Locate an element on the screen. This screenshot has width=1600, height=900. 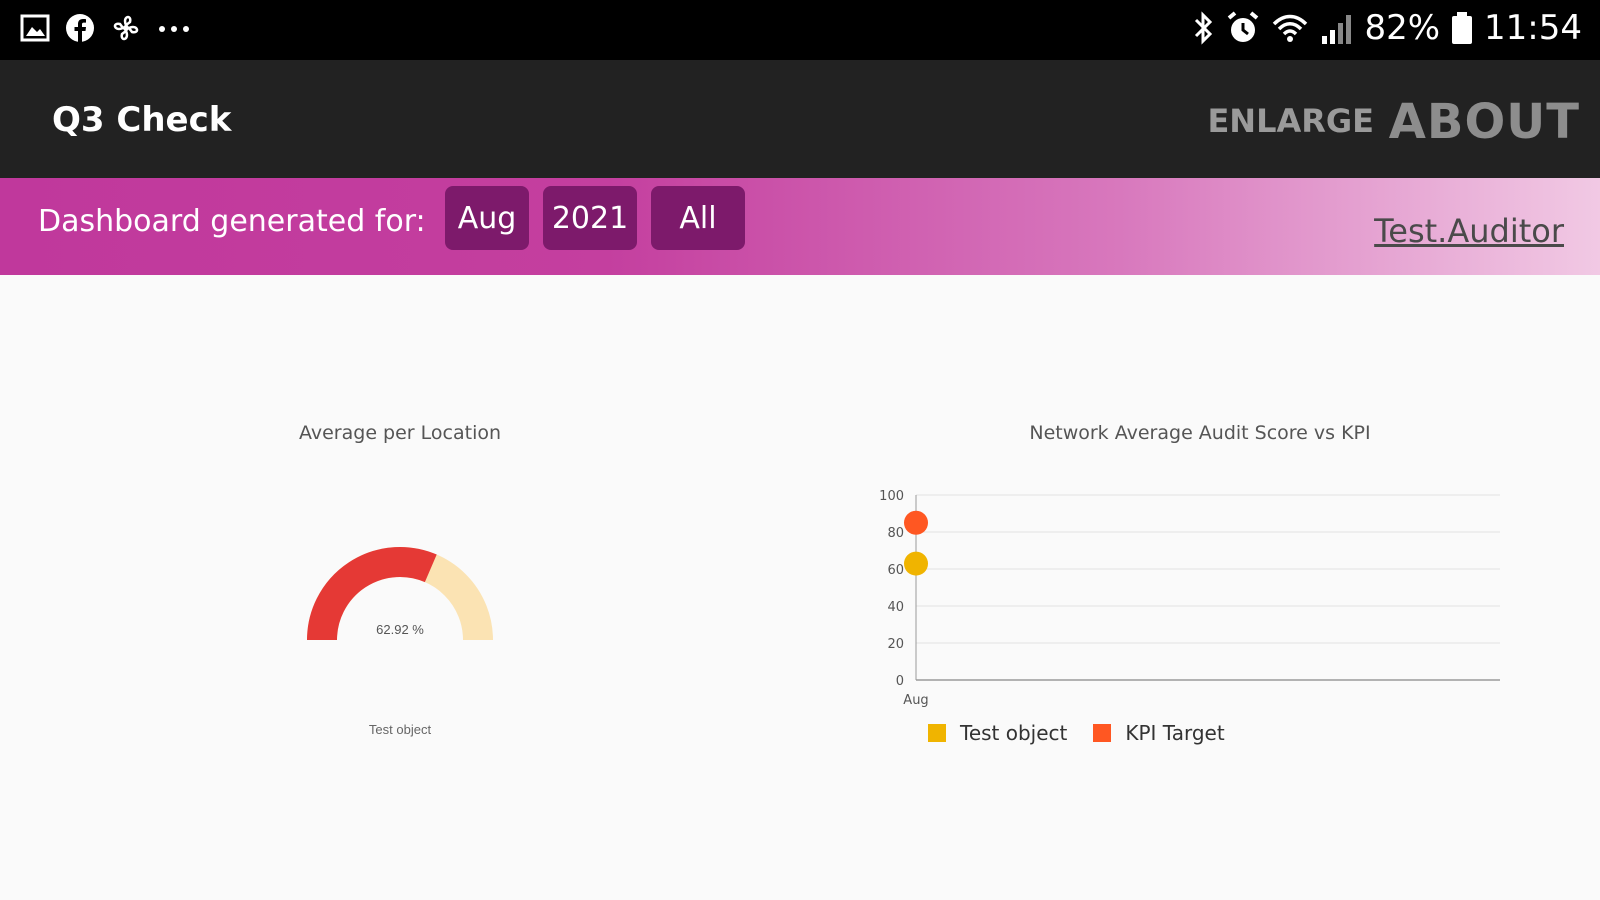
legend-swatch-test-object is located at coordinates (937, 733).